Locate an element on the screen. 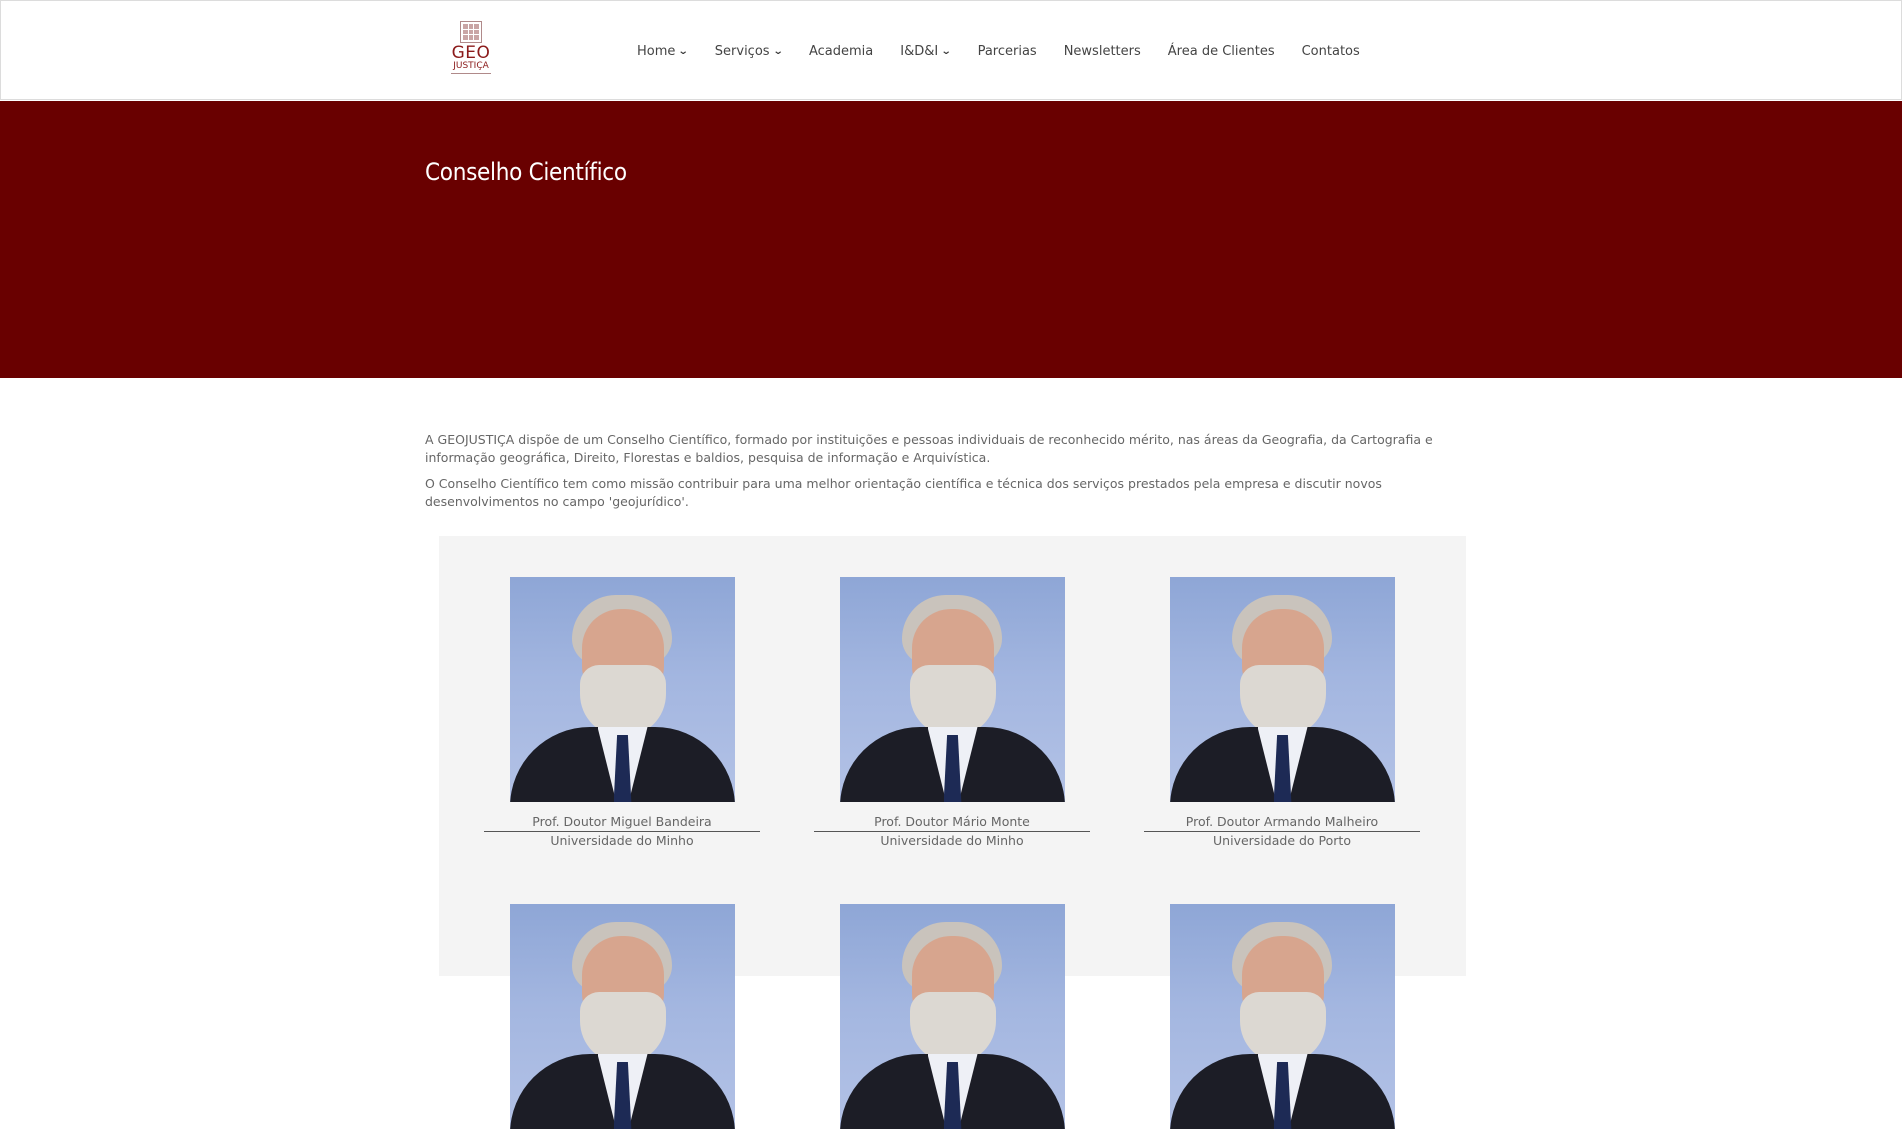 This screenshot has height=1129, width=1902. nav-item-newsletters: Newsletters is located at coordinates (1102, 51).